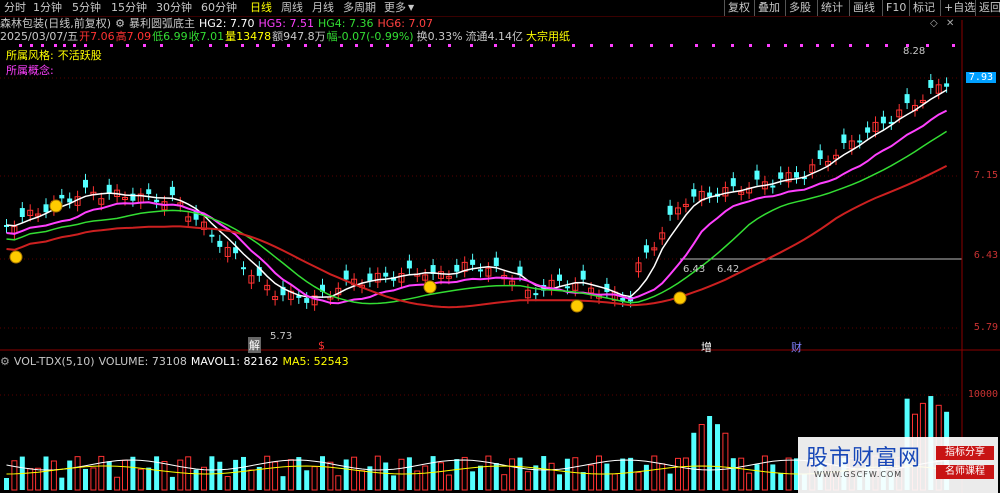 Image resolution: width=1000 pixels, height=493 pixels. I want to click on vol-axis-10000: 10000, so click(982, 394).